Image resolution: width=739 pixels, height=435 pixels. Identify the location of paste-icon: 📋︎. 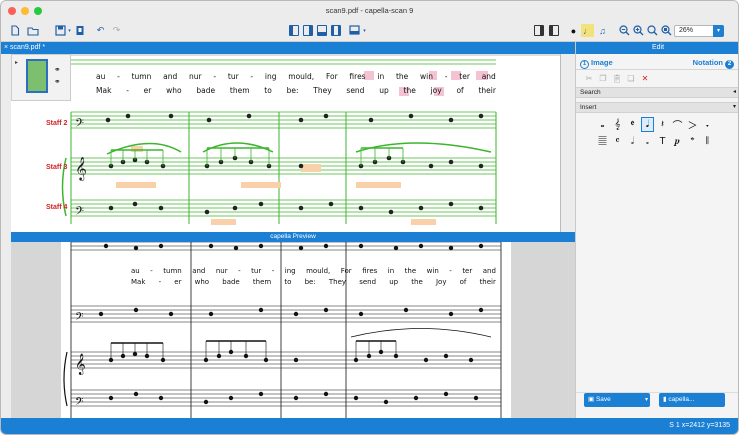
(617, 79).